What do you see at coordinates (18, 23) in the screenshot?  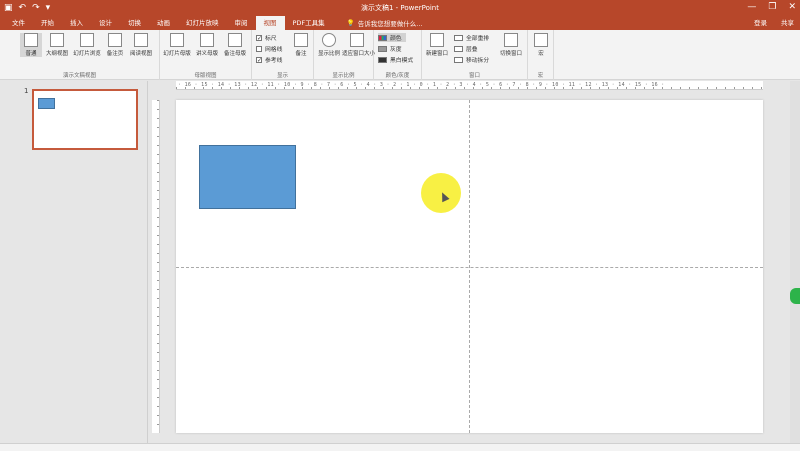 I see `tab-file: 文件` at bounding box center [18, 23].